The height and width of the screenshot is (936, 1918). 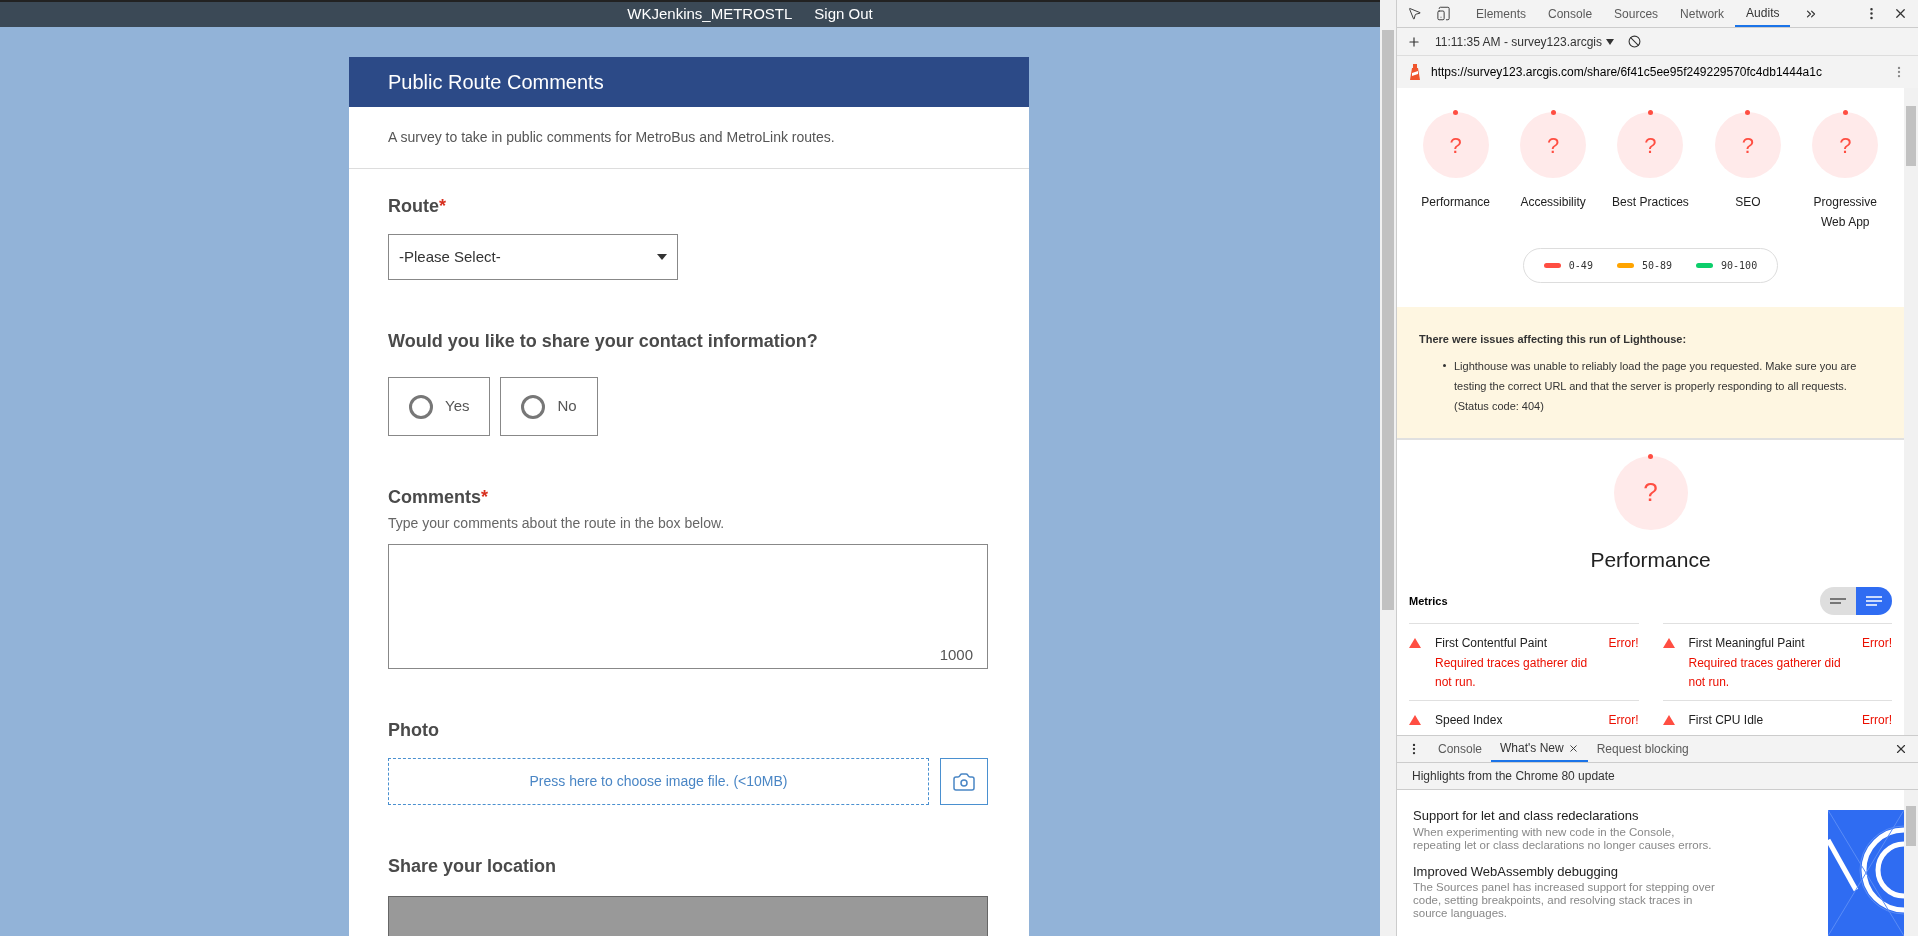 I want to click on radio-option: No, so click(x=549, y=406).